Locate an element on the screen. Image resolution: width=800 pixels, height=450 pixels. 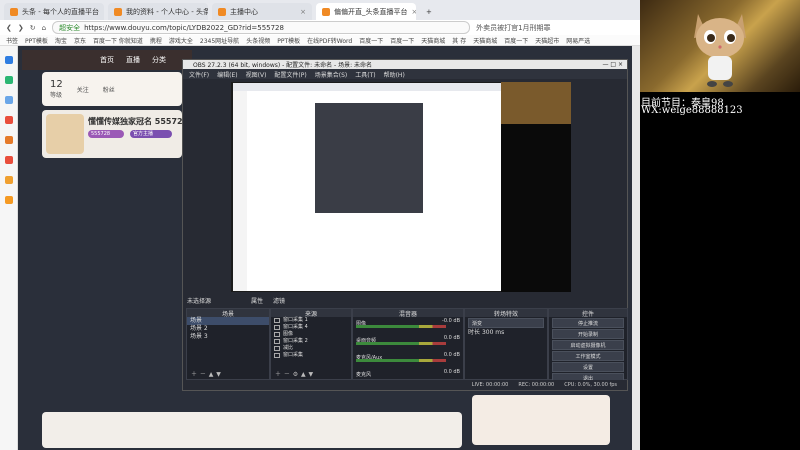
menu-item: 工具(T) is located at coordinates (365, 74).